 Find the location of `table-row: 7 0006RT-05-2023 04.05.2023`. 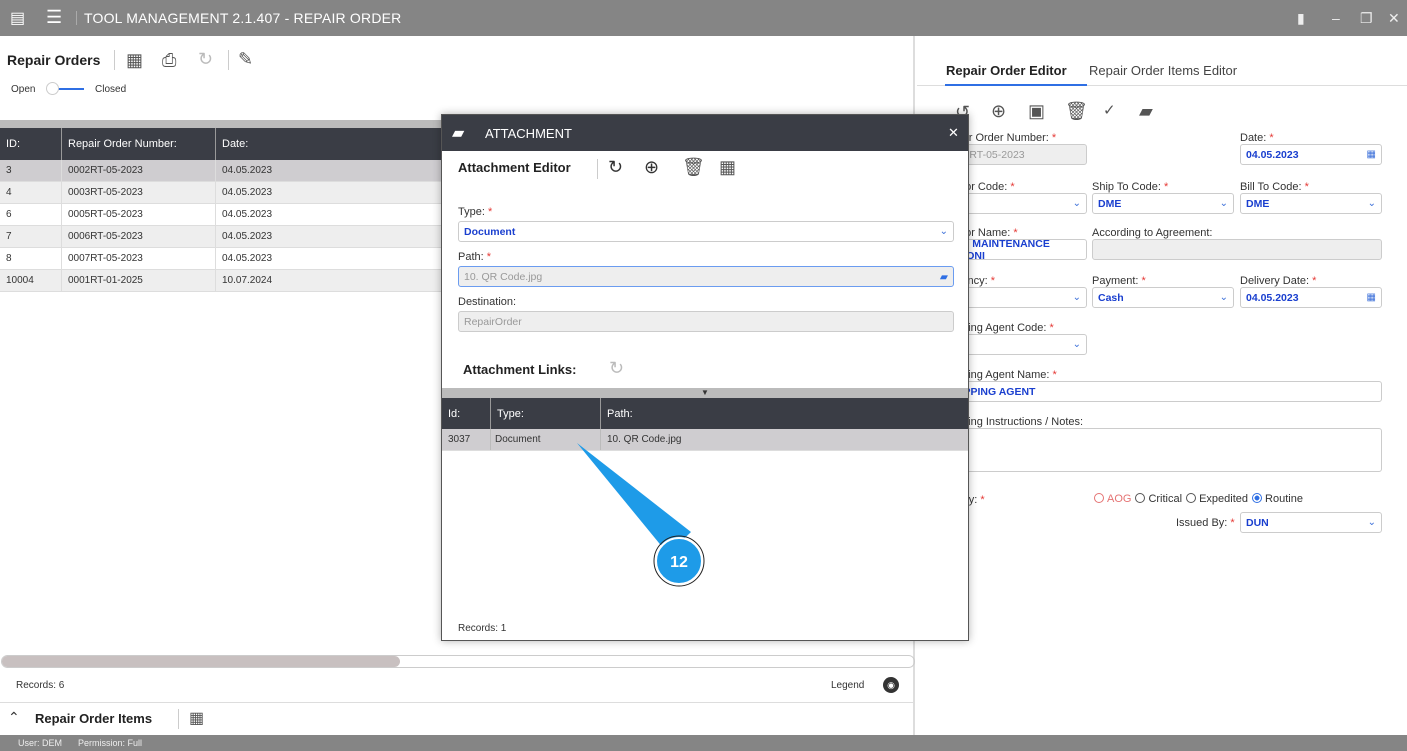

table-row: 7 0006RT-05-2023 04.05.2023 is located at coordinates (230, 237).